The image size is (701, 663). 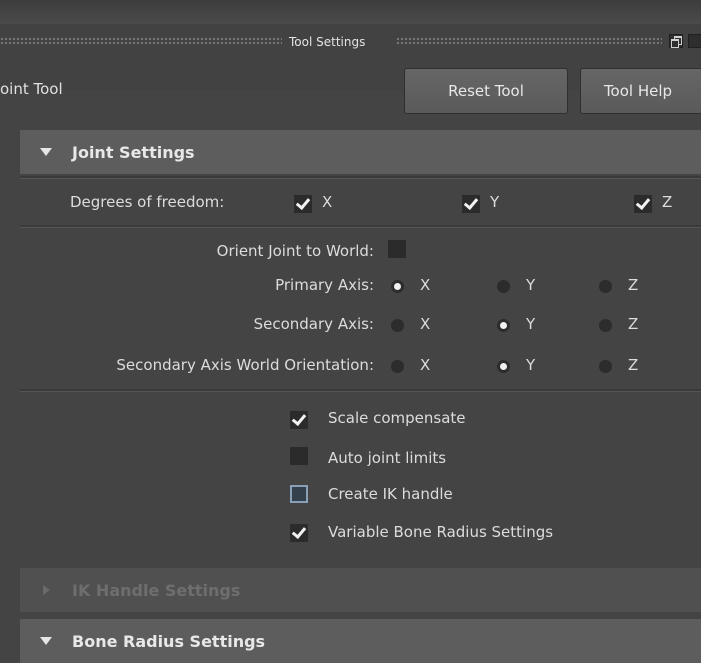 I want to click on auto-joint-limits-checkbox, so click(x=299, y=456).